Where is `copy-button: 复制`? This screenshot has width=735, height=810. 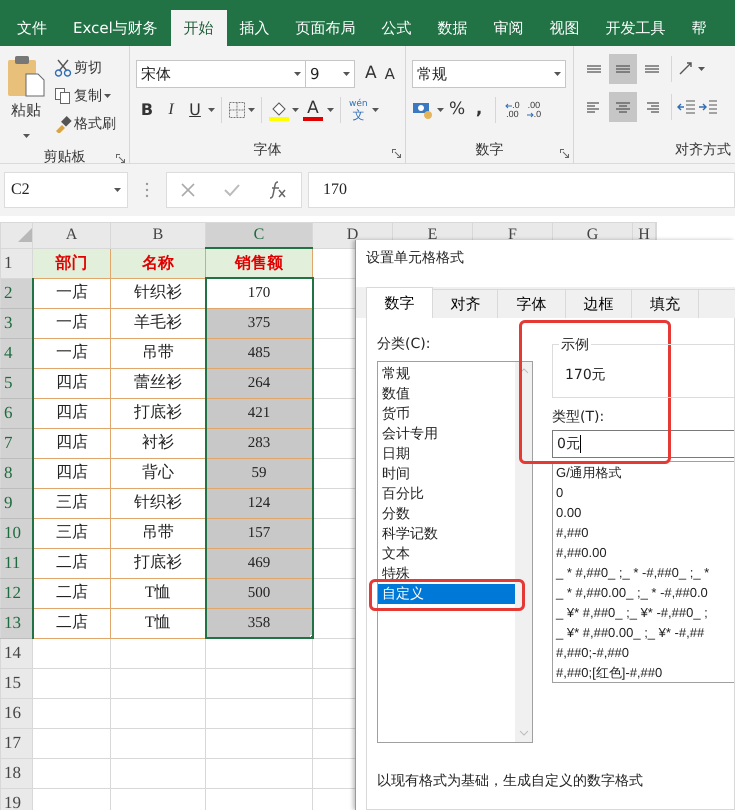
copy-button: 复制 is located at coordinates (78, 96).